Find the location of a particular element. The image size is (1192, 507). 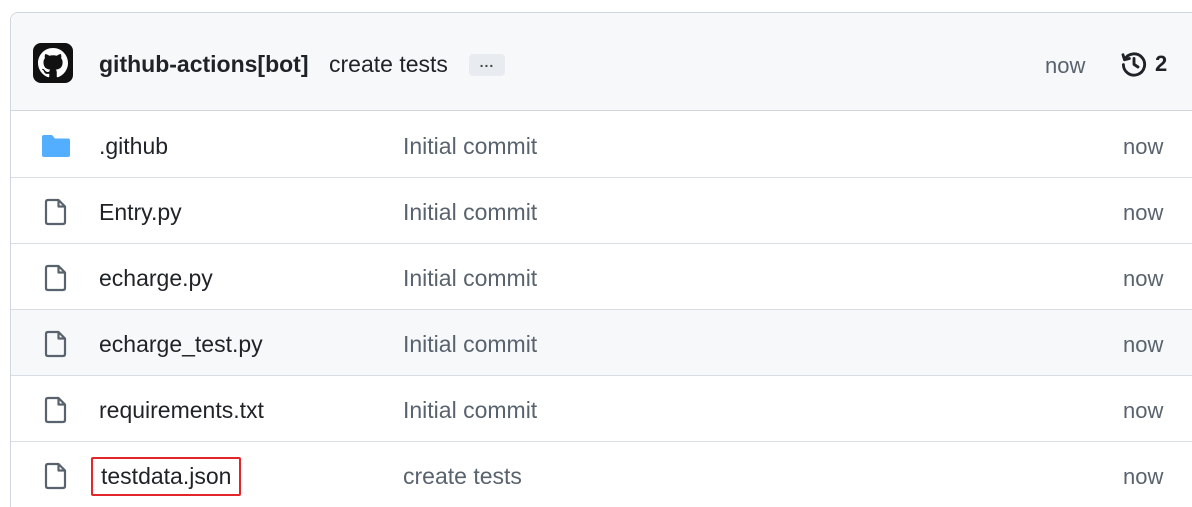

author-avatar is located at coordinates (53, 63).